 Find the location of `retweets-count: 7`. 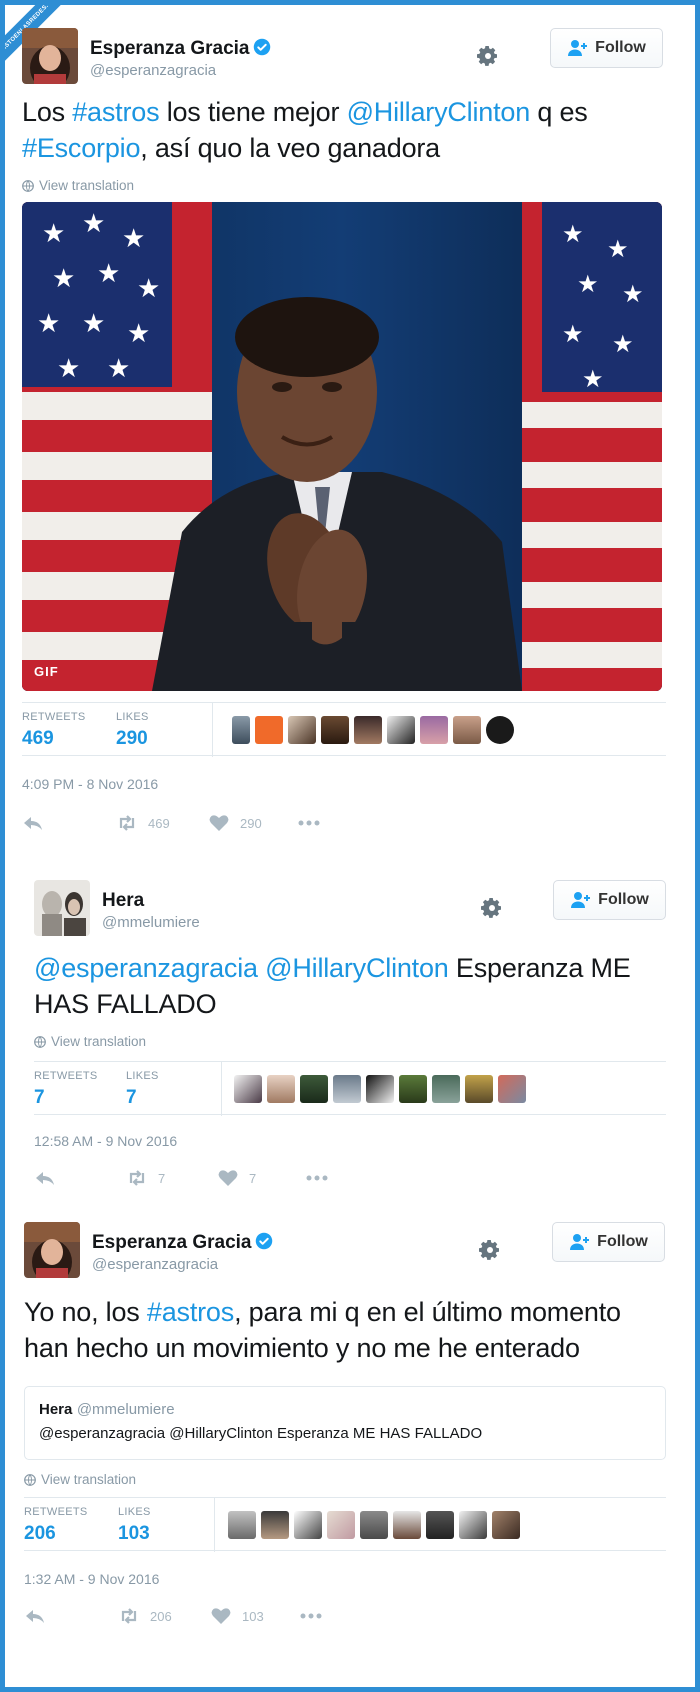

retweets-count: 7 is located at coordinates (39, 1097).